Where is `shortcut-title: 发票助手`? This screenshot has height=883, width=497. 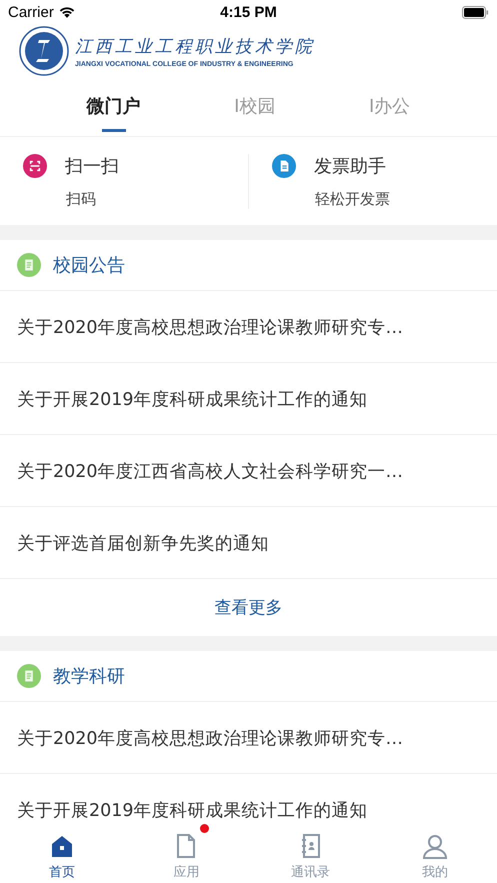 shortcut-title: 发票助手 is located at coordinates (350, 166).